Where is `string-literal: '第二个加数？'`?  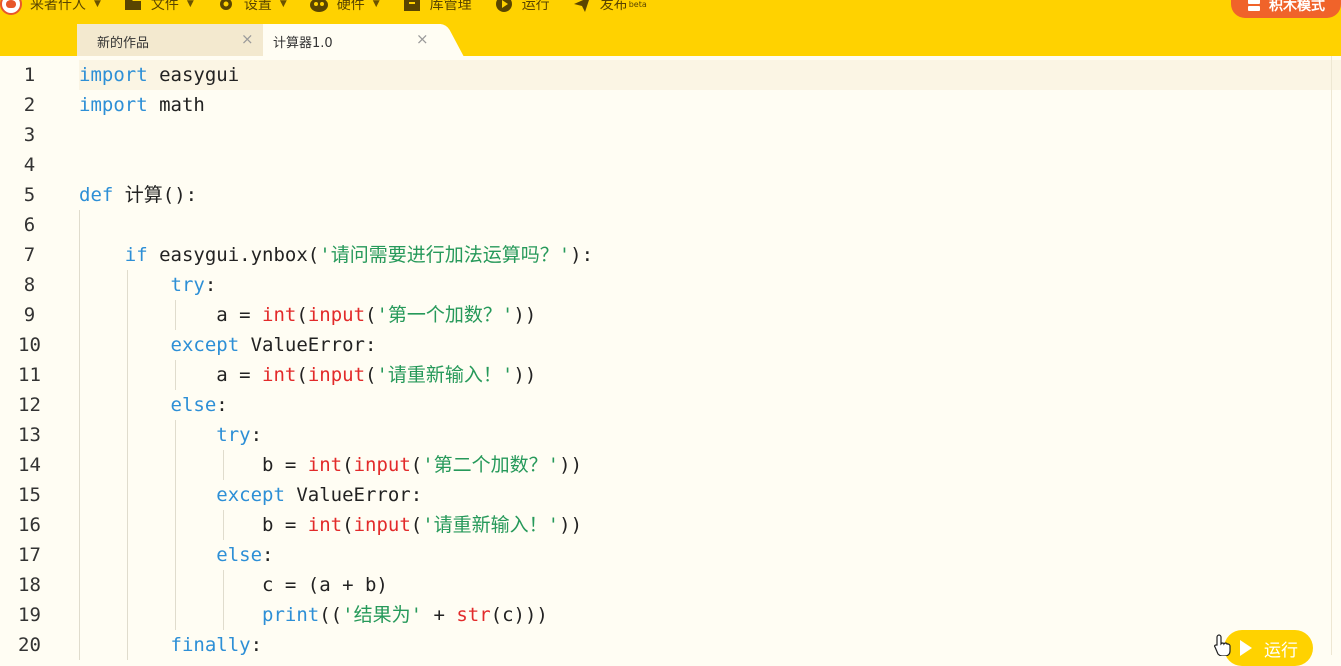 string-literal: '第二个加数？' is located at coordinates (491, 465).